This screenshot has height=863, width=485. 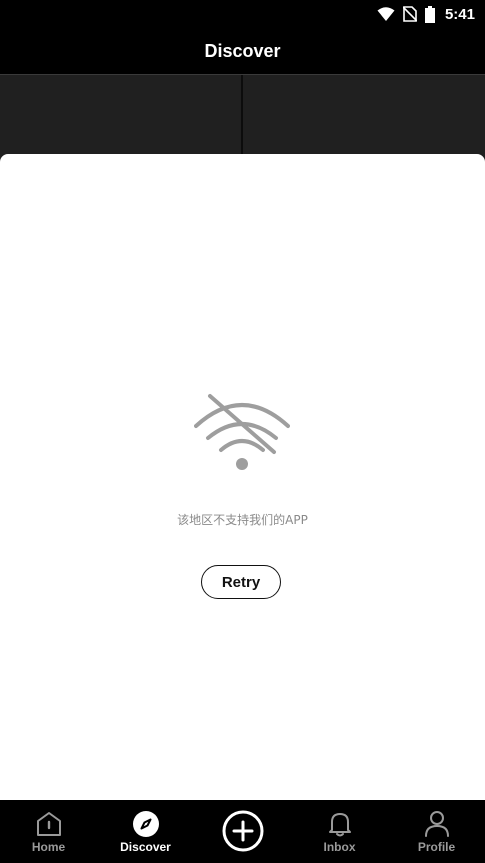 I want to click on status-icons: 5:41, so click(x=426, y=14).